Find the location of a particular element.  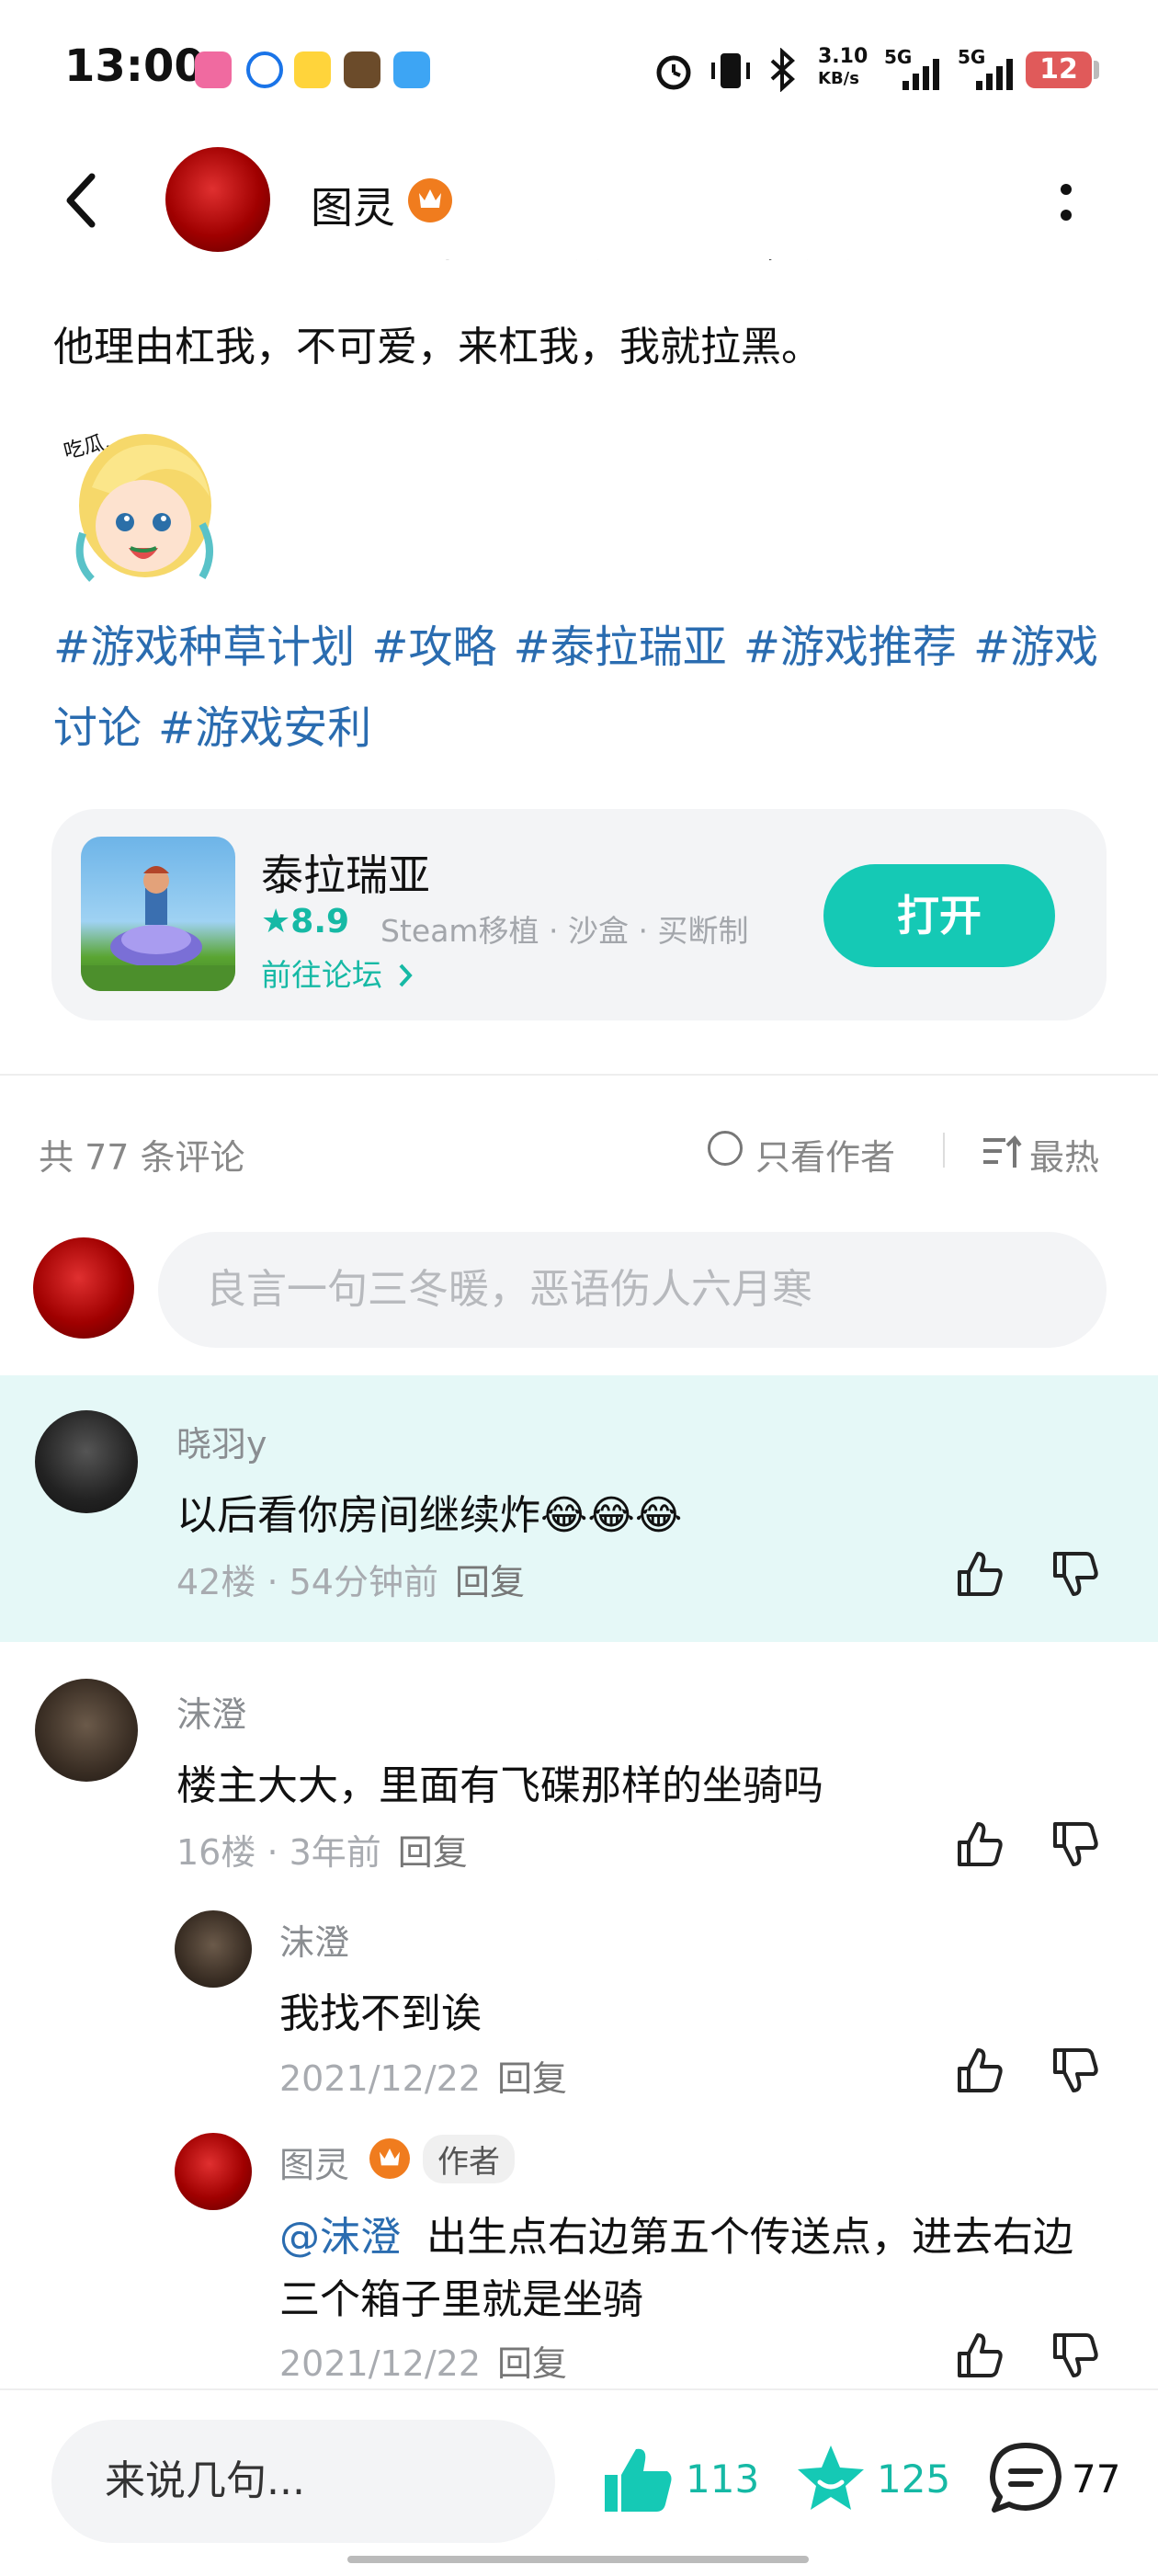

bluetooth-icon is located at coordinates (782, 70).